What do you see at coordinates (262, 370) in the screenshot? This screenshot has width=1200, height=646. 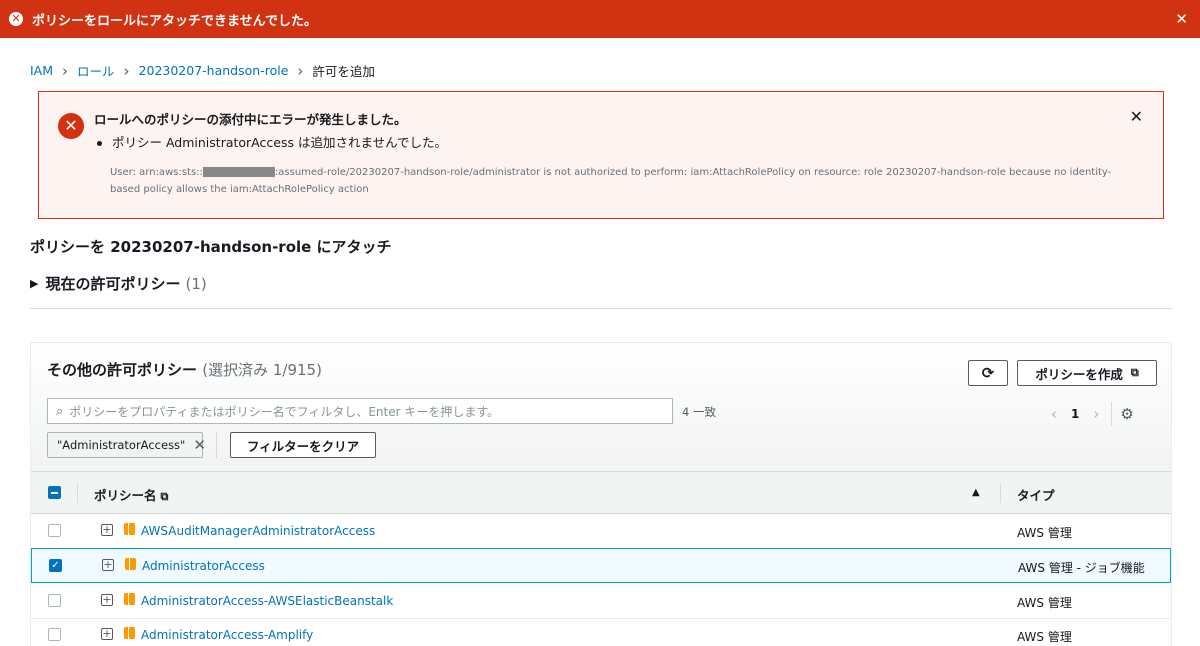 I see `selected-count: (選択済み 1/915)` at bounding box center [262, 370].